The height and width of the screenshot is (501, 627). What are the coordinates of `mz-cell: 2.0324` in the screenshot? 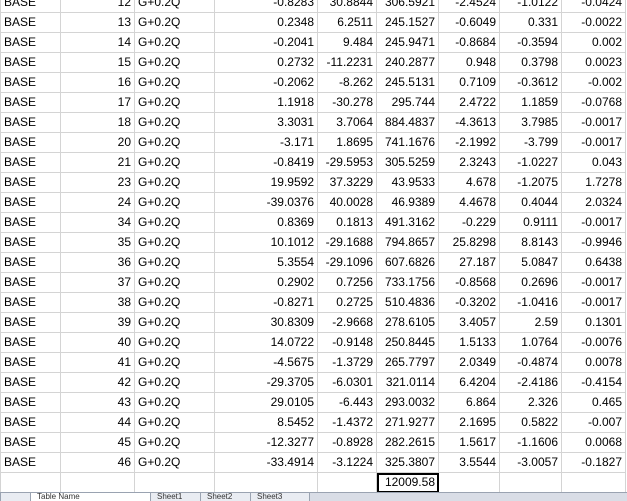 It's located at (593, 202).